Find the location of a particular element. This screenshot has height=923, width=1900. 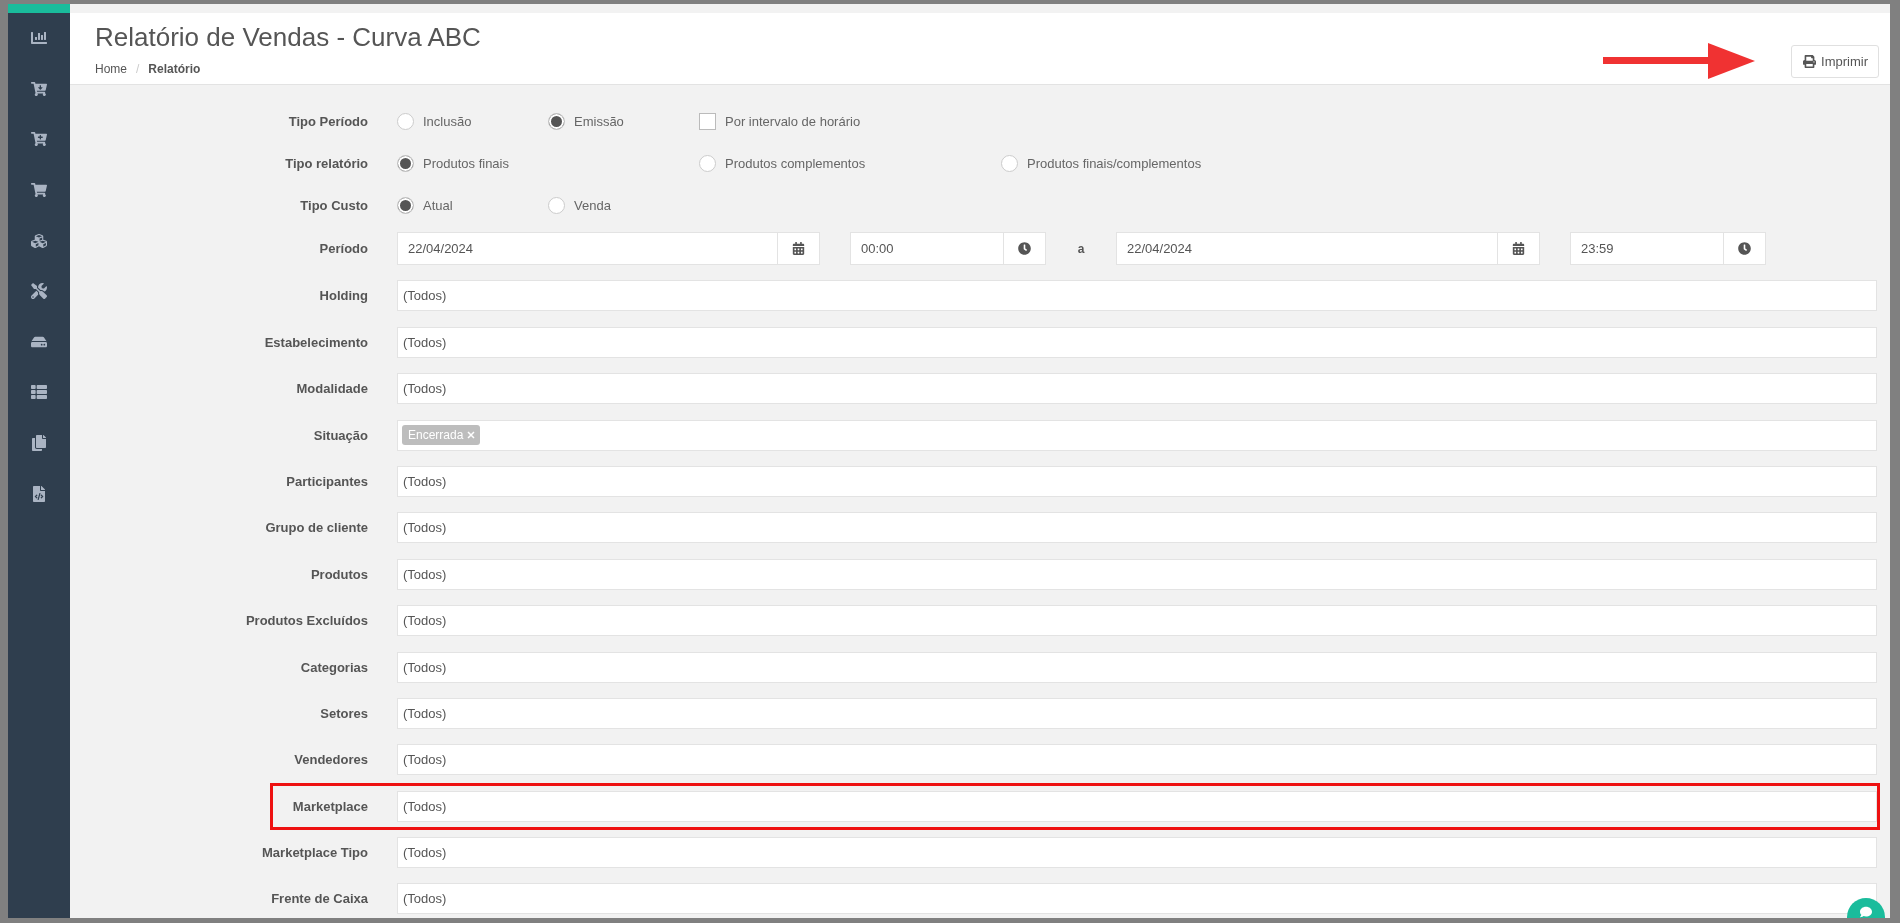

option-label: Venda is located at coordinates (592, 205).